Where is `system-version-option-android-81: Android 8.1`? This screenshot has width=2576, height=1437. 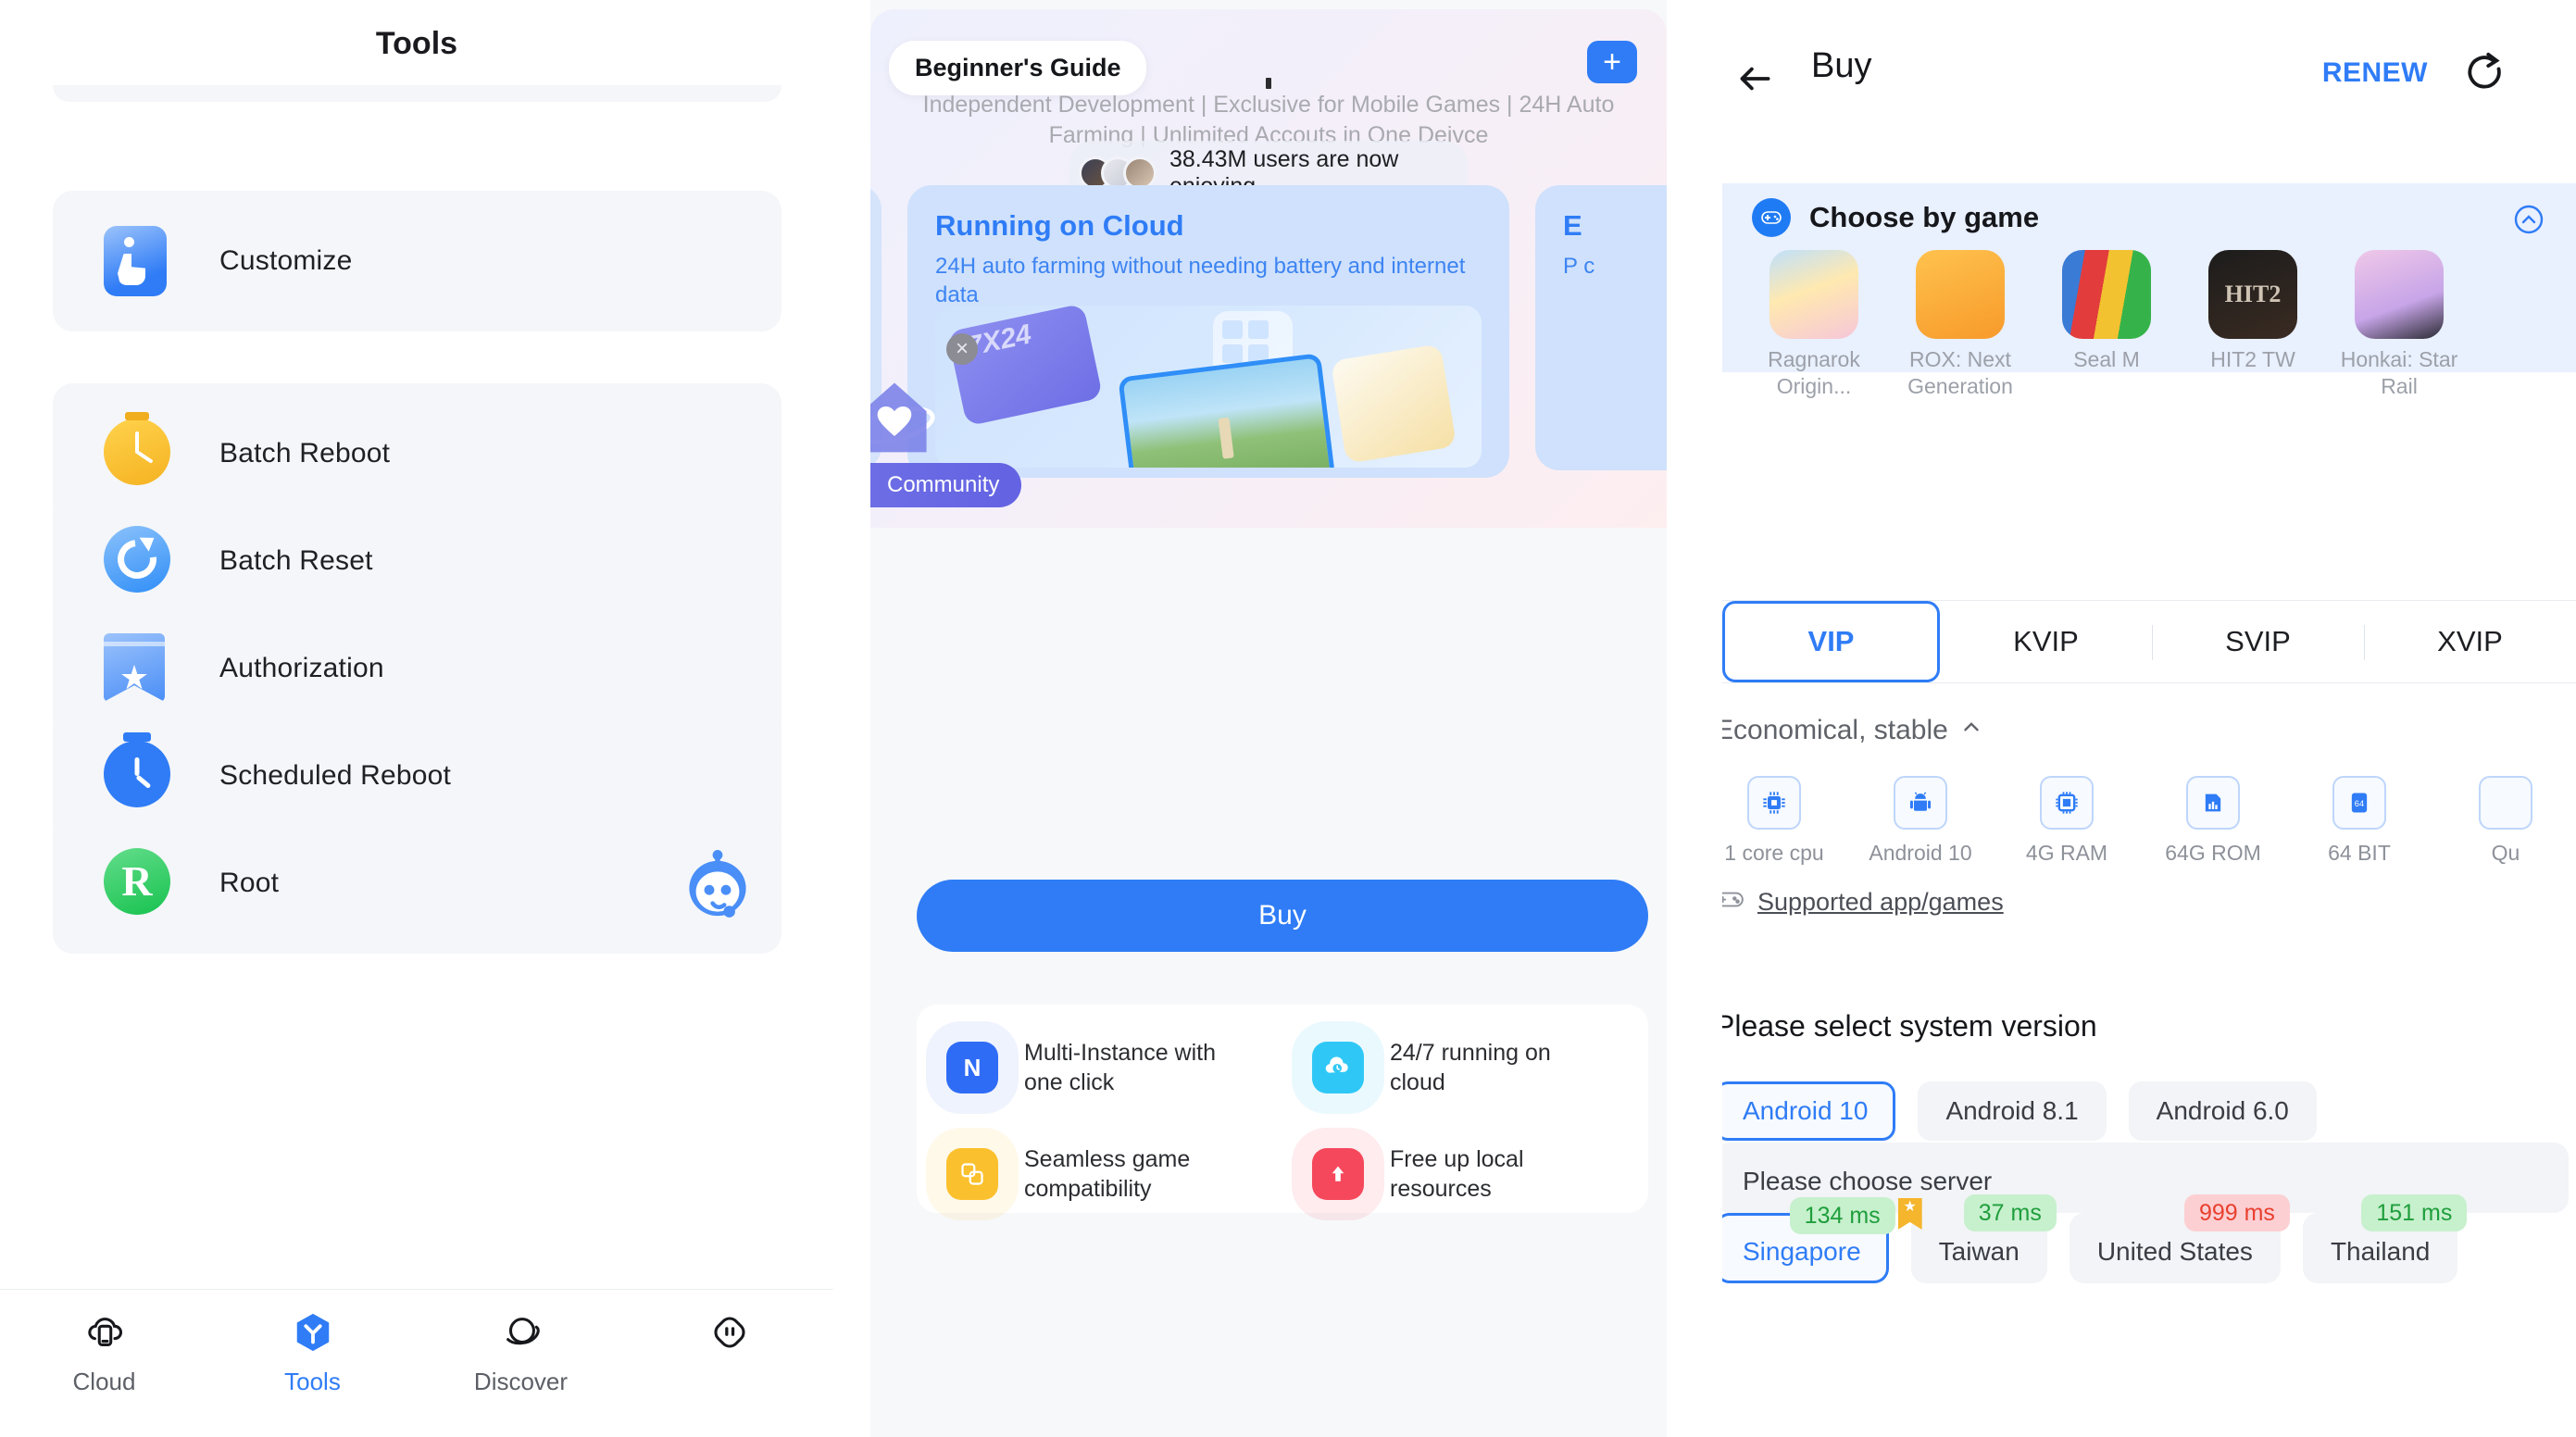
system-version-option-android-81: Android 8.1 is located at coordinates (2012, 1111).